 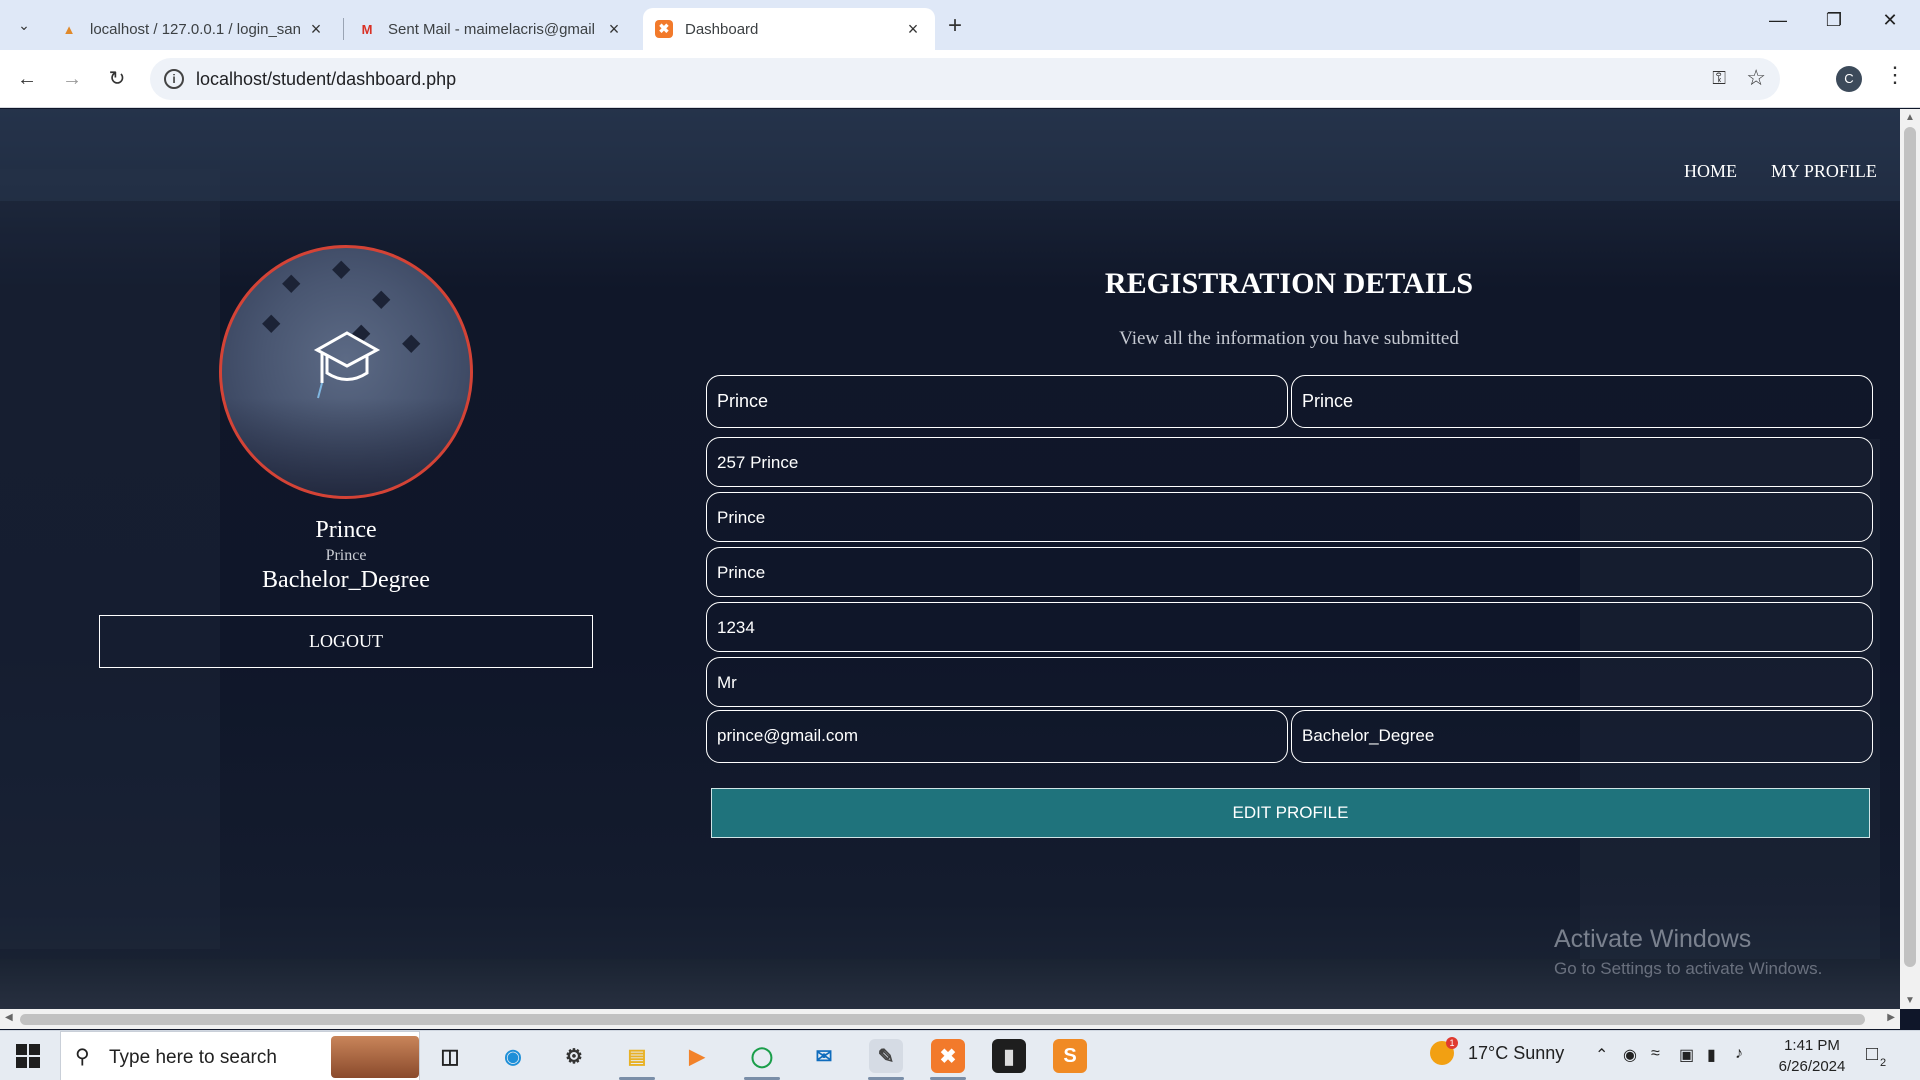 I want to click on network-icon: ≈, so click(x=1655, y=1054).